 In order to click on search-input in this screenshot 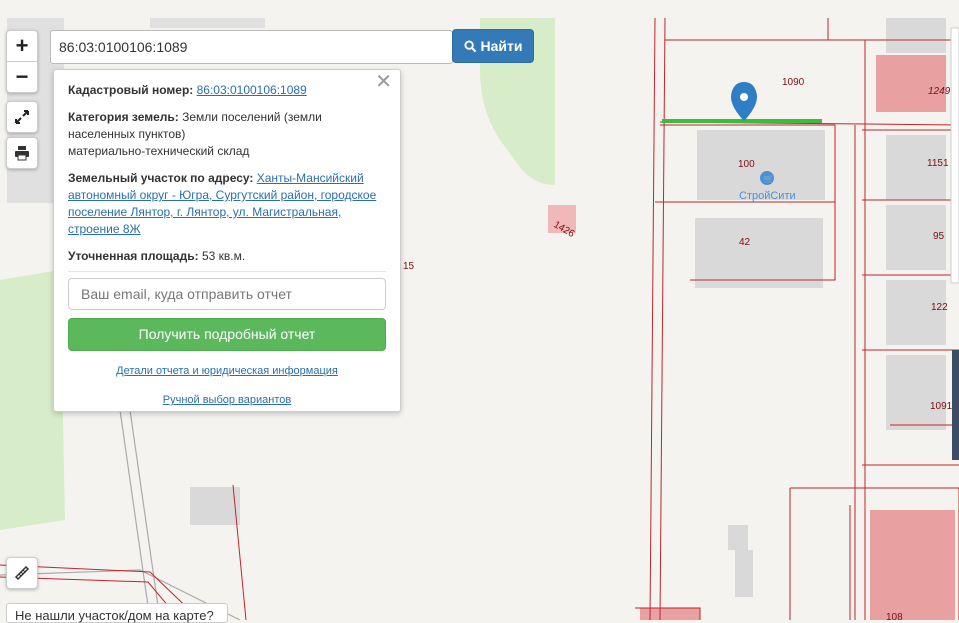, I will do `click(251, 47)`.